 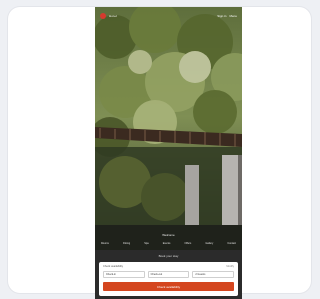 What do you see at coordinates (124, 274) in the screenshot?
I see `check-in-field: Check-in` at bounding box center [124, 274].